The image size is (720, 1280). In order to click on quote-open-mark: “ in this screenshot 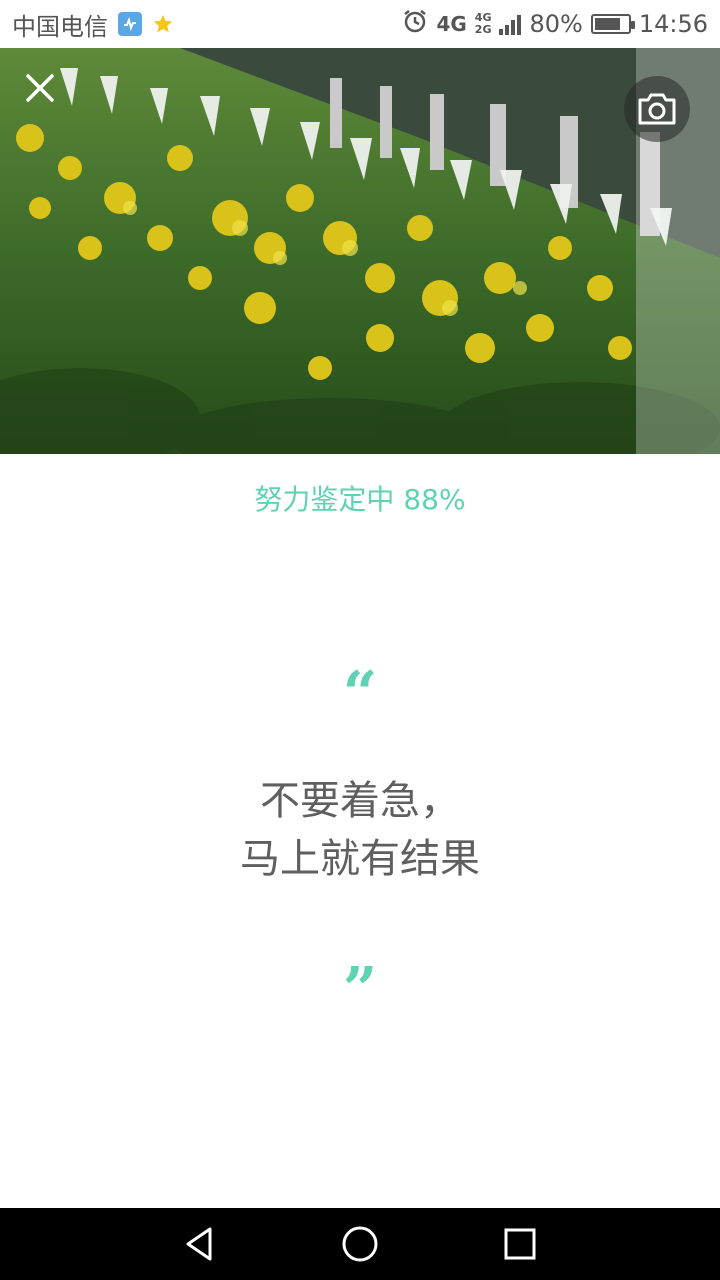, I will do `click(360, 694)`.